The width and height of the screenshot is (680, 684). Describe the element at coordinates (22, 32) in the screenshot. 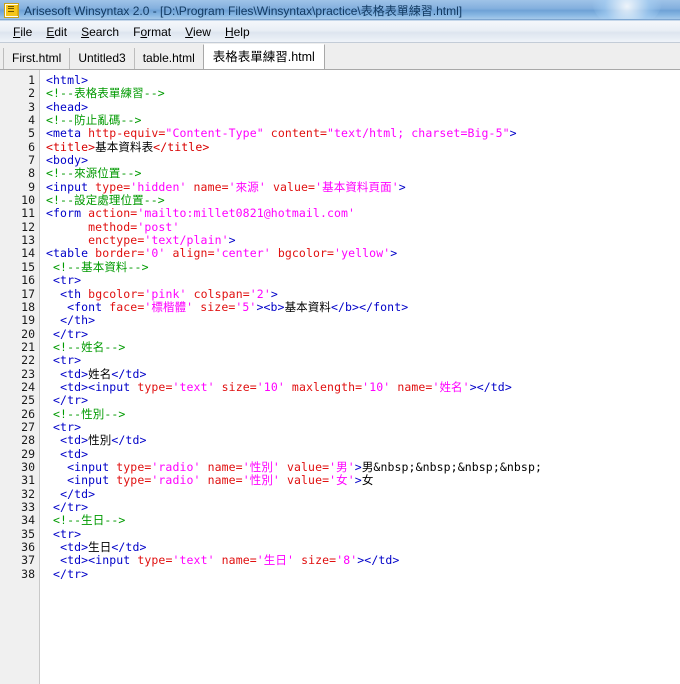

I see `menu-file: File` at that location.